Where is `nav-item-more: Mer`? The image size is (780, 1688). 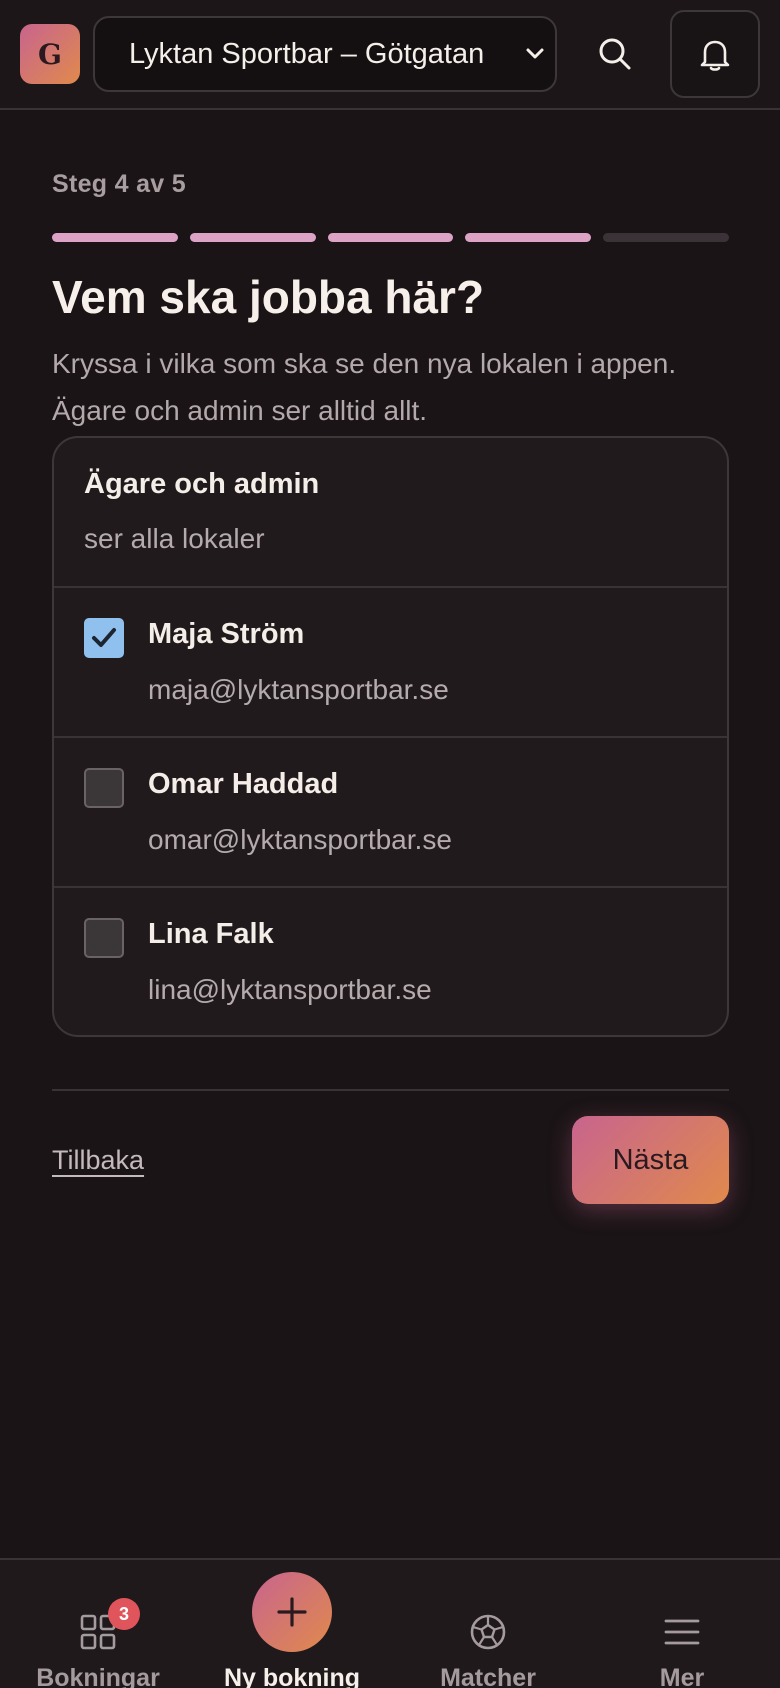 nav-item-more: Mer is located at coordinates (682, 1624).